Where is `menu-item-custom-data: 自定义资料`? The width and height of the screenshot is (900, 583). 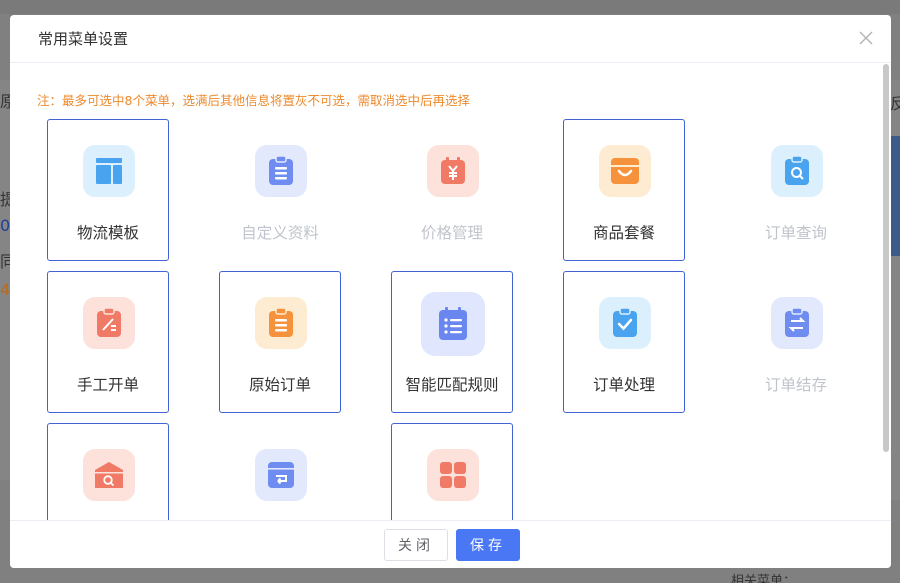
menu-item-custom-data: 自定义资料 is located at coordinates (280, 190).